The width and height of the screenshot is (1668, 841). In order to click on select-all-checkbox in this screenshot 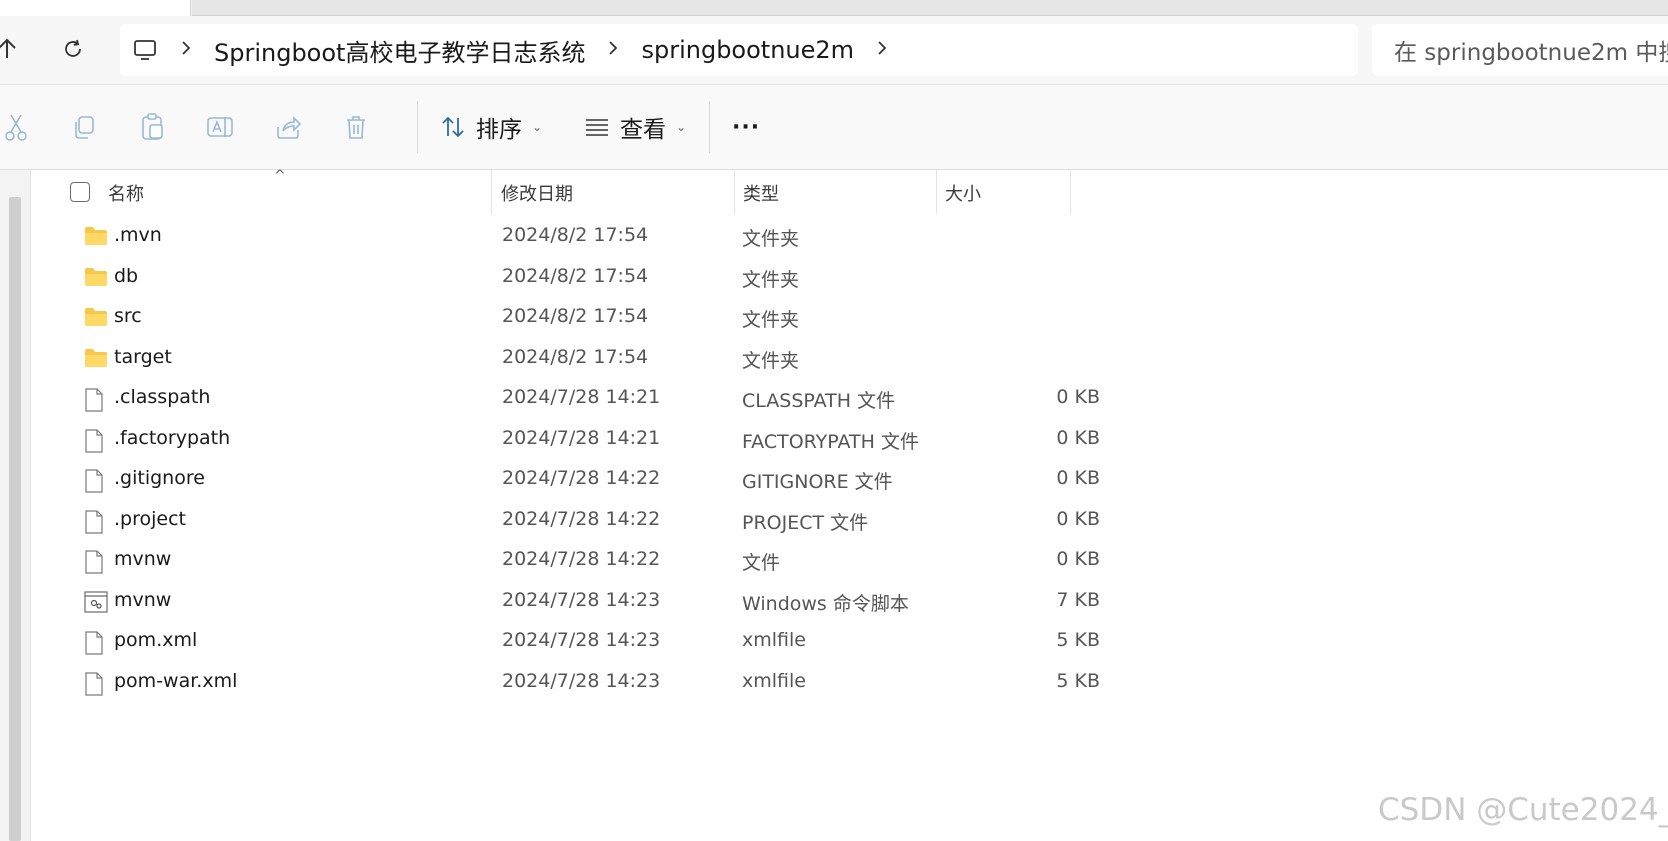, I will do `click(80, 192)`.